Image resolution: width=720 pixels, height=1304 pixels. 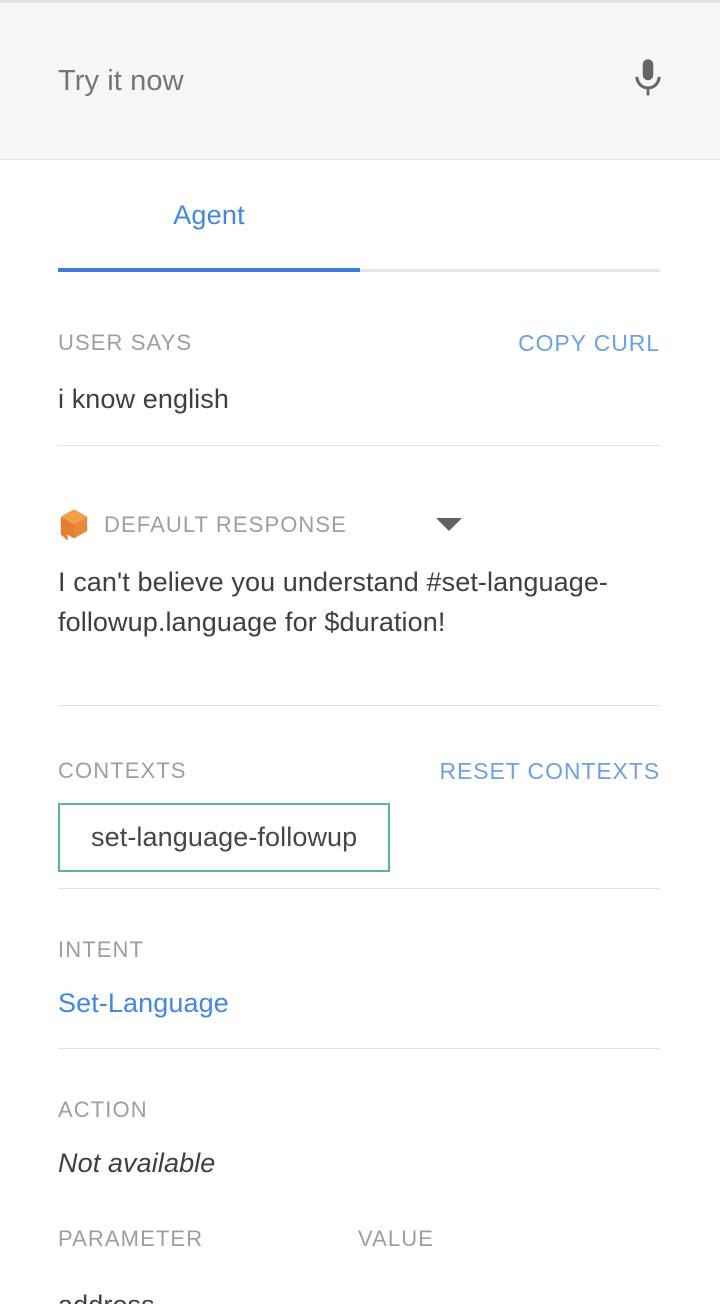 I want to click on intent-section: INTENT Set-Language, so click(x=360, y=980).